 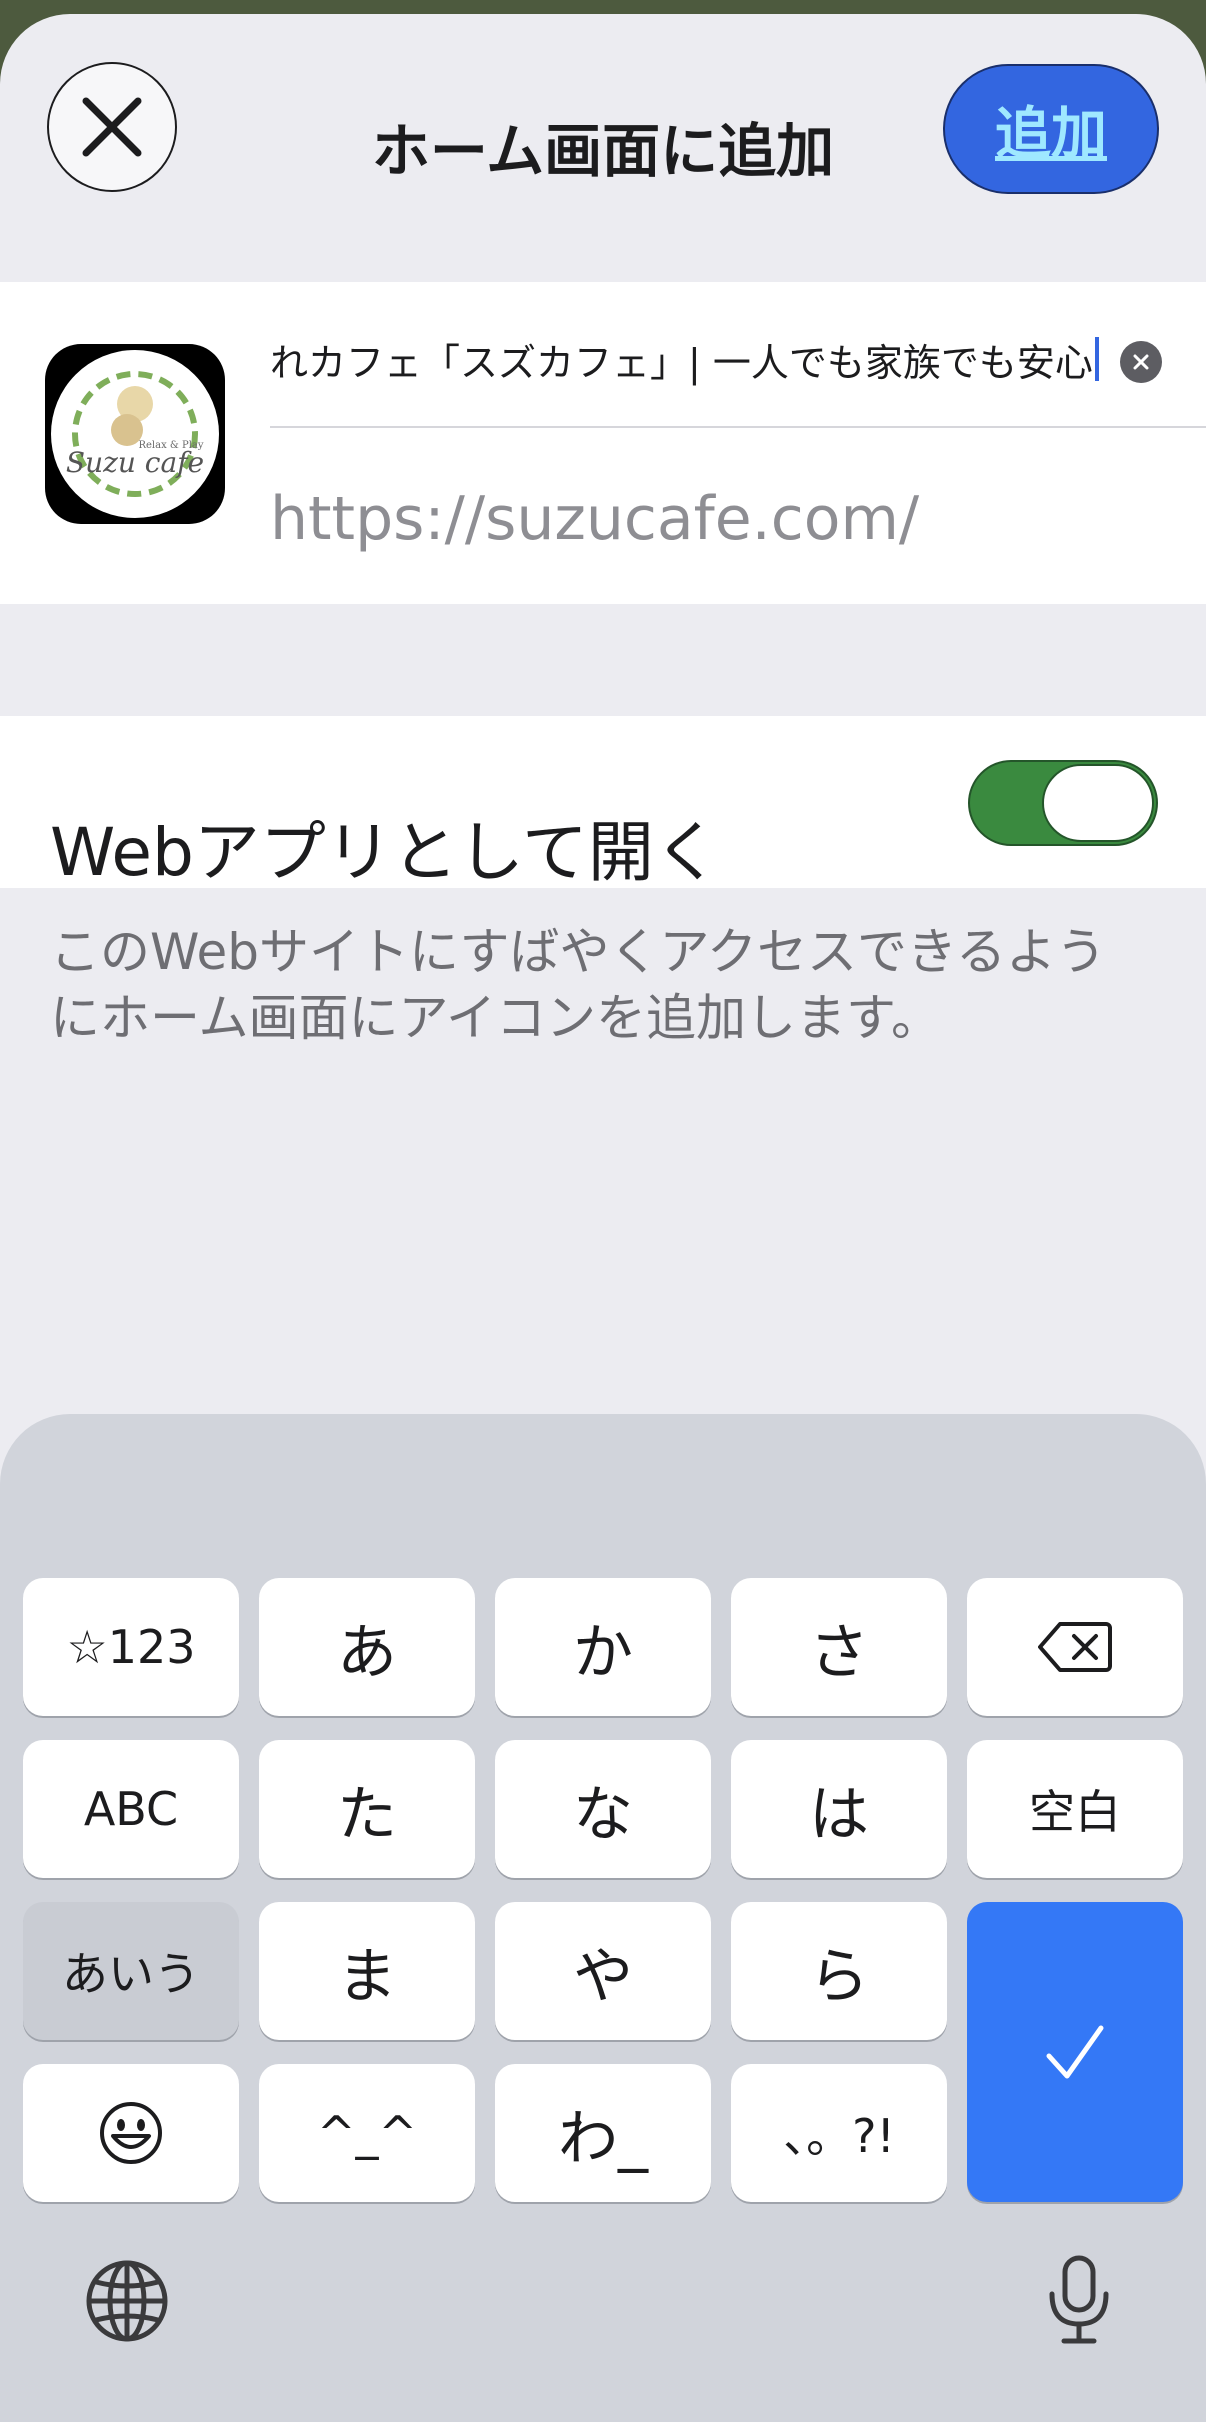 What do you see at coordinates (603, 1647) in the screenshot?
I see `key-ka: か` at bounding box center [603, 1647].